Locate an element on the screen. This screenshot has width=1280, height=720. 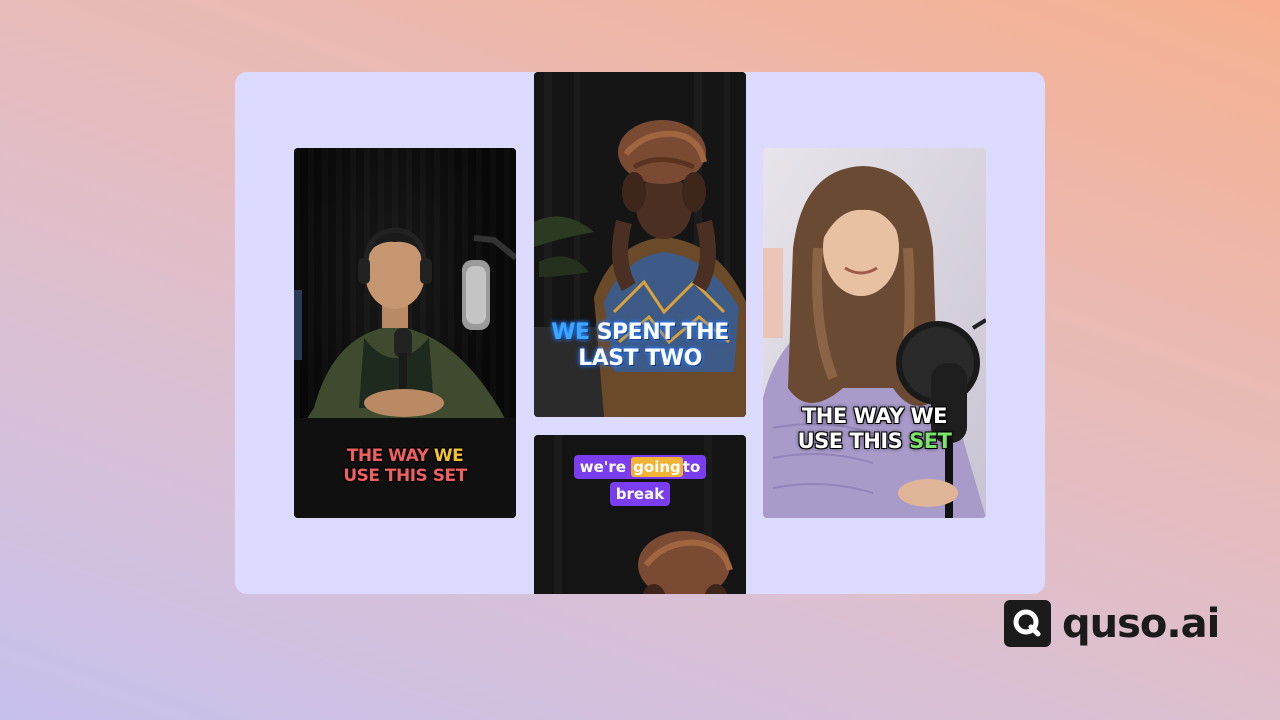
caption-line-2: LAST TWO is located at coordinates (640, 359).